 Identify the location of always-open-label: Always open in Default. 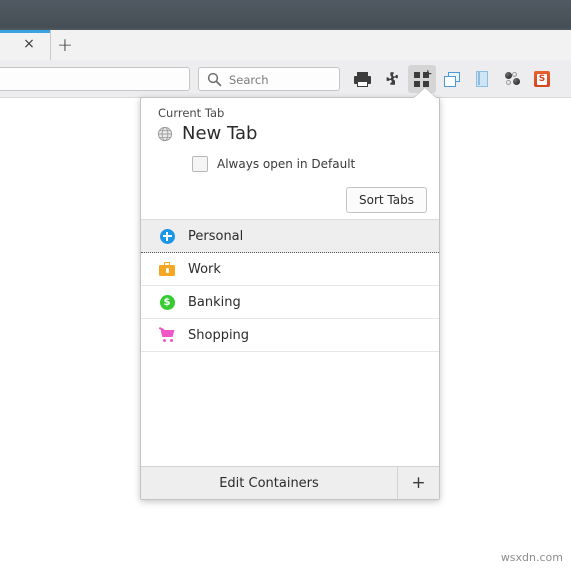
(286, 164).